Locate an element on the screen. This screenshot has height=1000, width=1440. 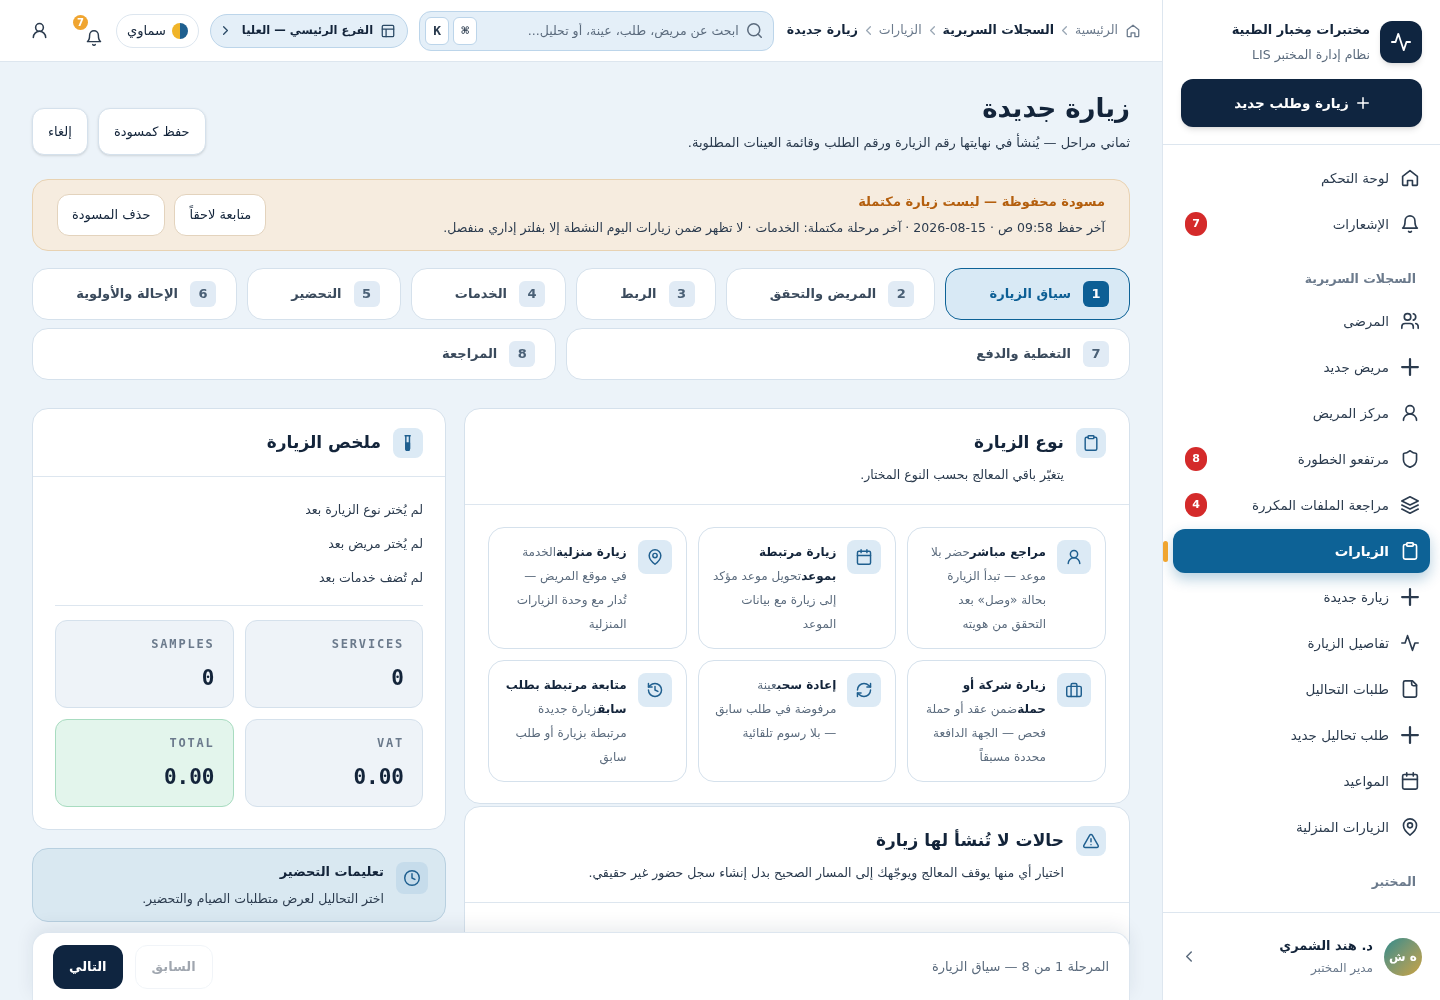
user-role: مدير المختبر is located at coordinates (1341, 969).